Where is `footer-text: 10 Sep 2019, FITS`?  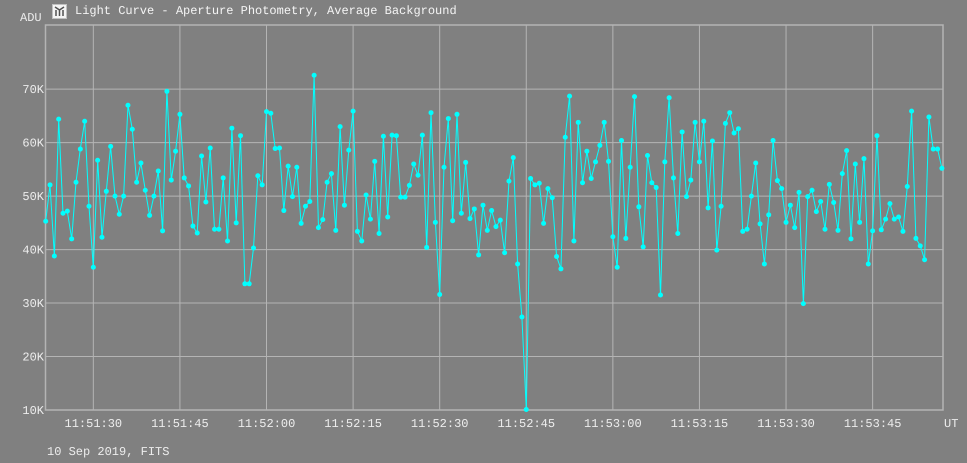
footer-text: 10 Sep 2019, FITS is located at coordinates (108, 452).